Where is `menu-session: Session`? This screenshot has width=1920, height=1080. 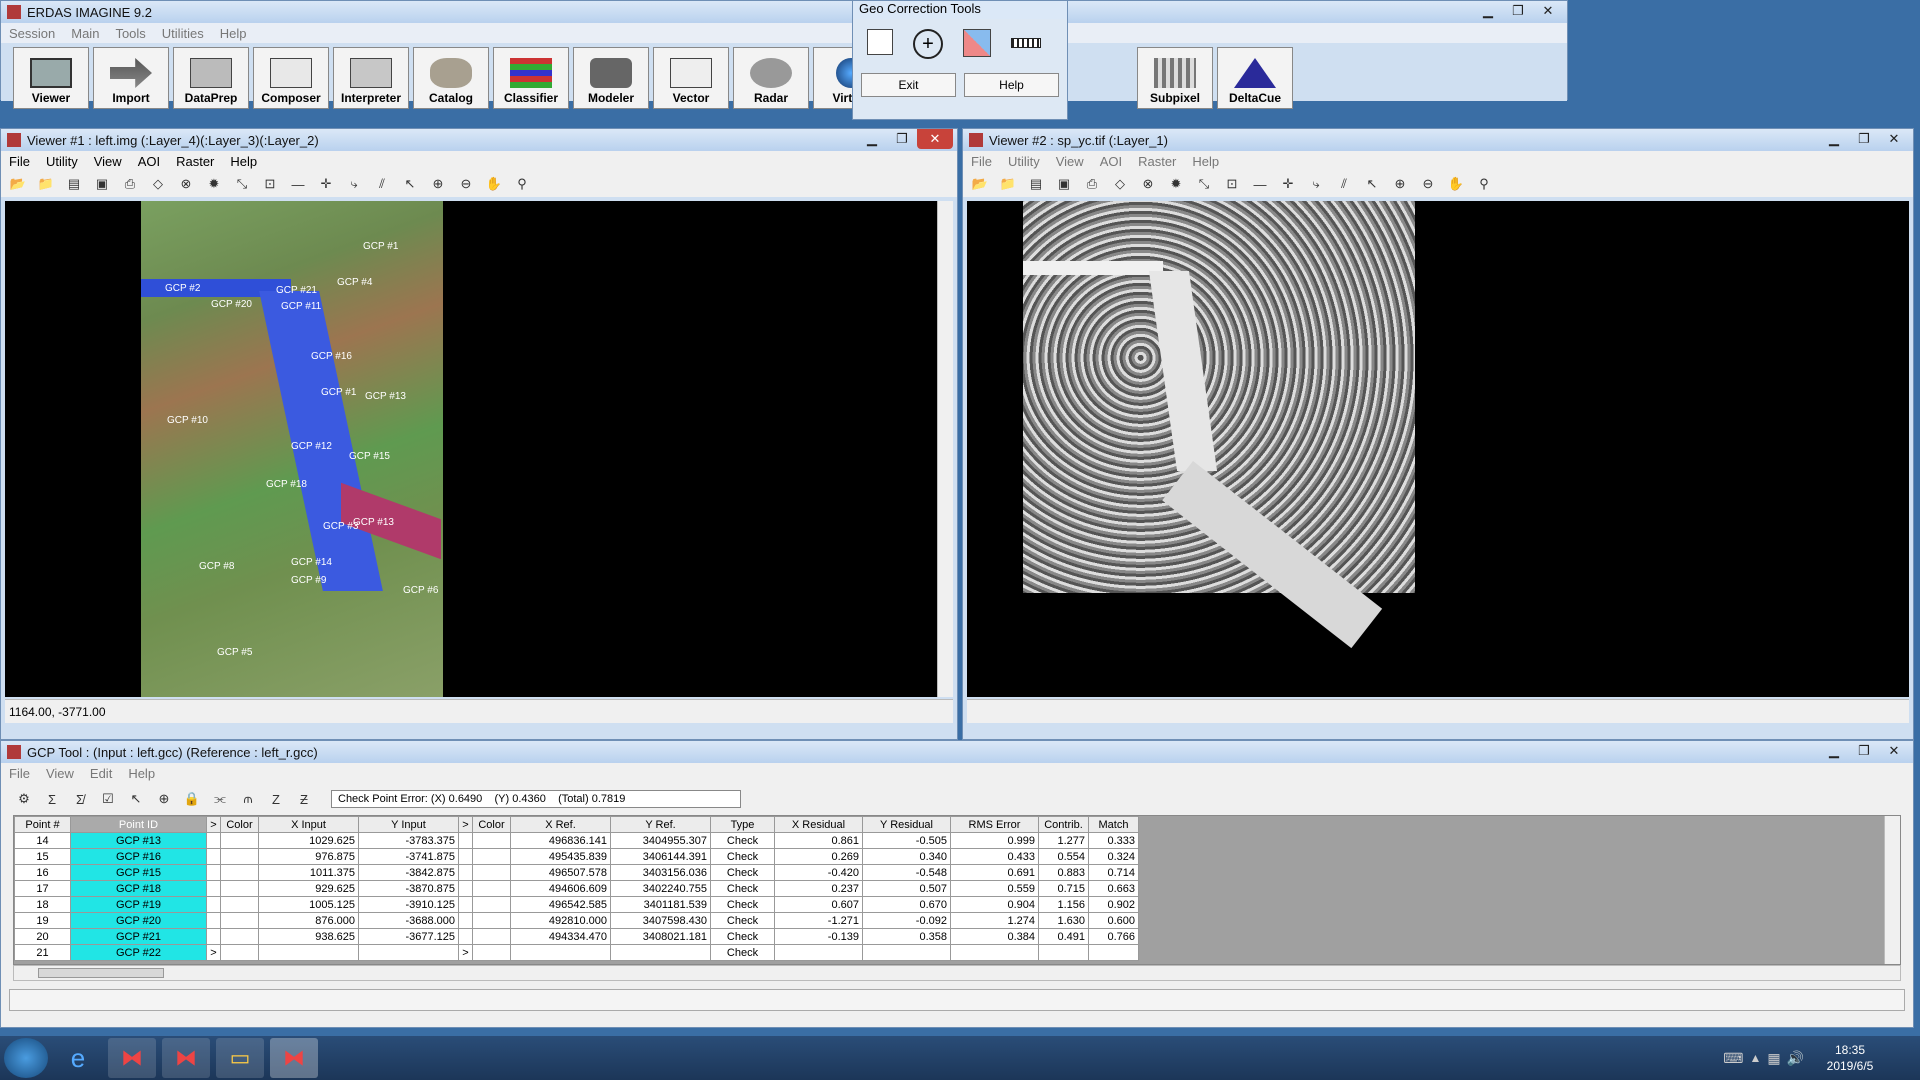
menu-session: Session is located at coordinates (32, 33).